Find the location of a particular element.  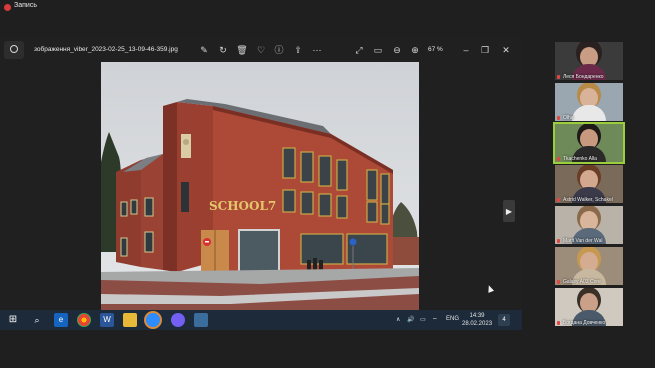

participant-name: Леся Бондаренко is located at coordinates (583, 77).